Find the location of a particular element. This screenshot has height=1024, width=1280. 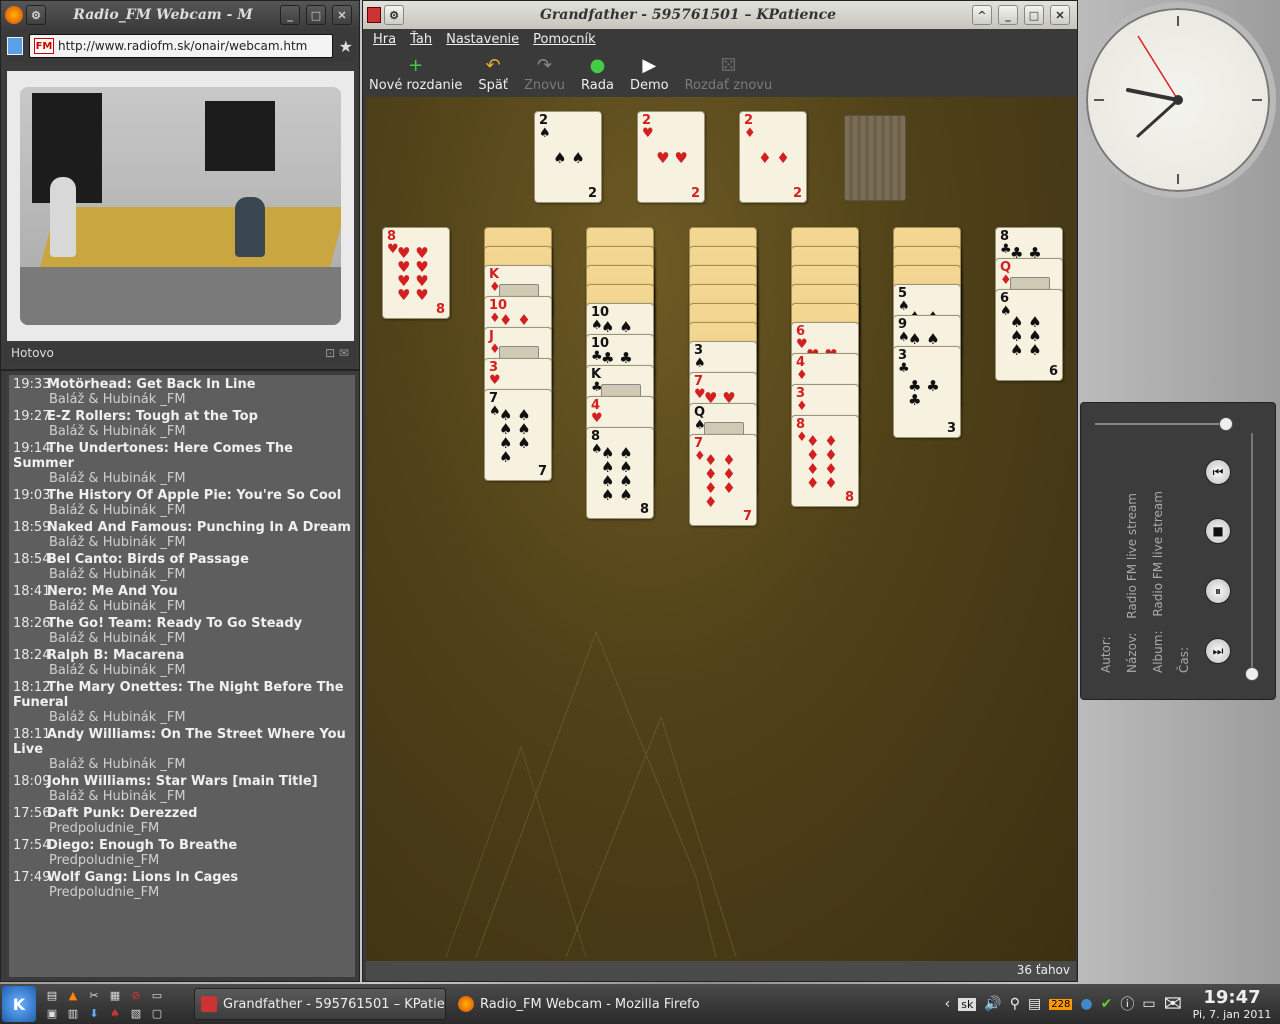

song-time: 17:54 is located at coordinates (32, 845).